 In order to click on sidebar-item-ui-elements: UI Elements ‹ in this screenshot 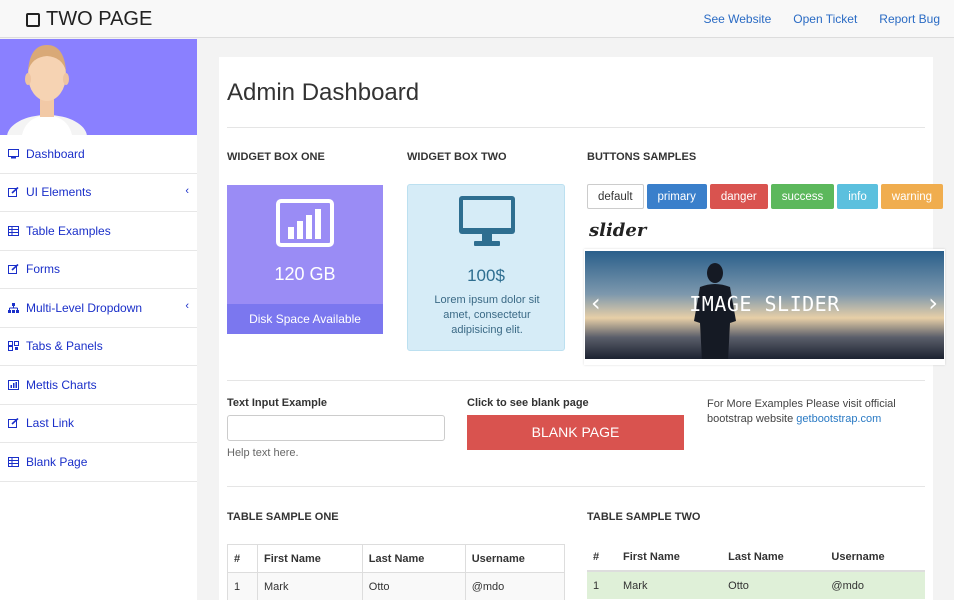, I will do `click(98, 193)`.